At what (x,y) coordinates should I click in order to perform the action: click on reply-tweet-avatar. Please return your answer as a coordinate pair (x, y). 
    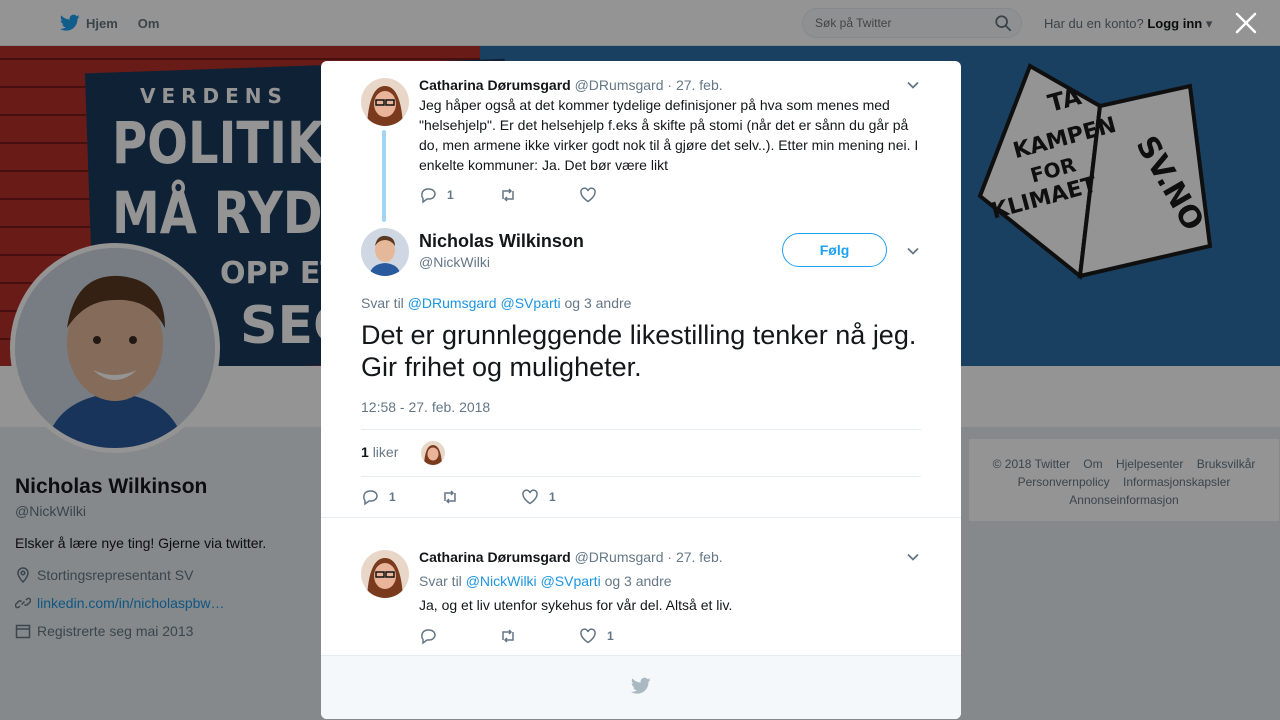
    Looking at the image, I should click on (385, 574).